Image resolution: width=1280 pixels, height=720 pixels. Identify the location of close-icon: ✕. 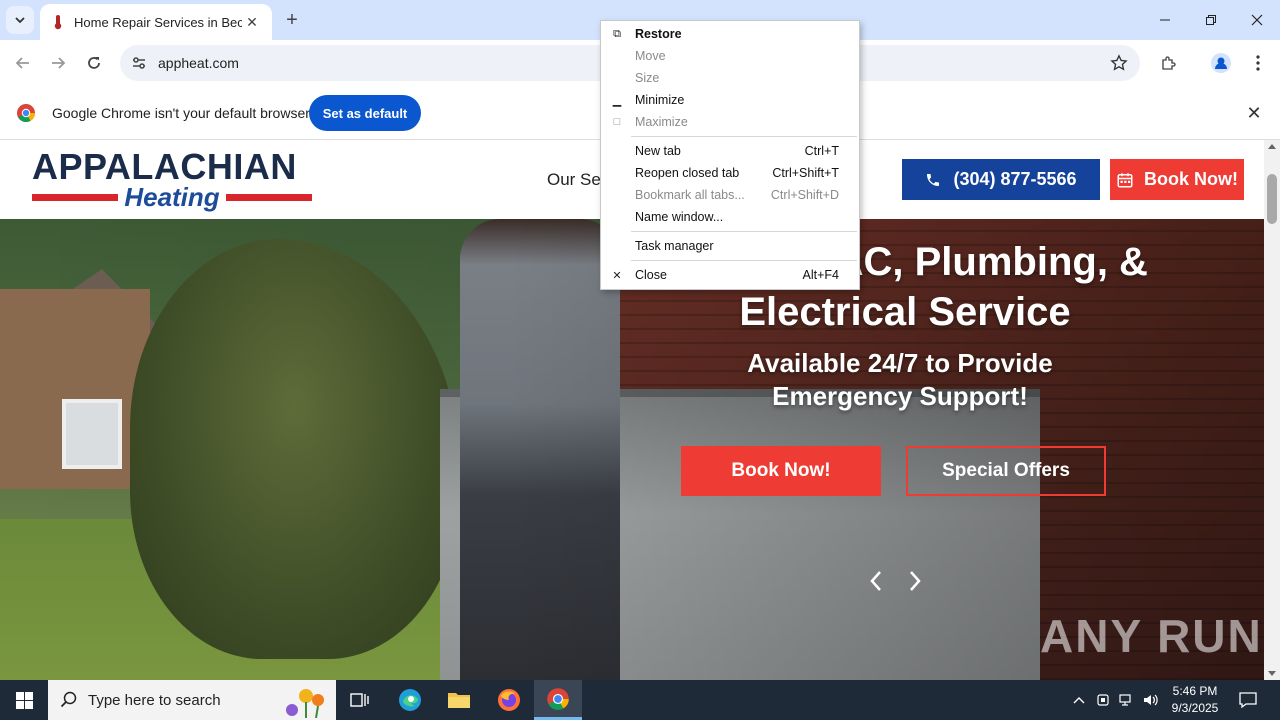
(617, 275).